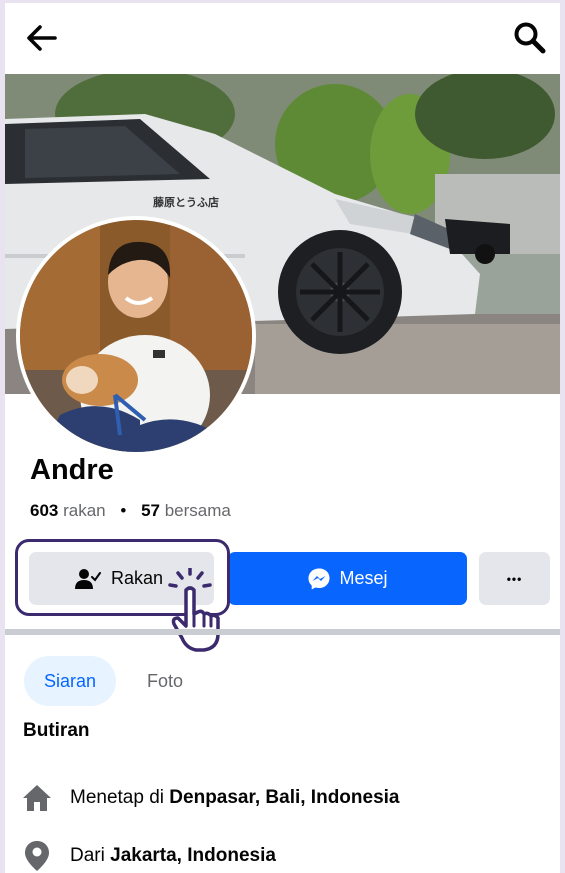  Describe the element at coordinates (197, 510) in the screenshot. I see `mutual-label: bersama` at that location.